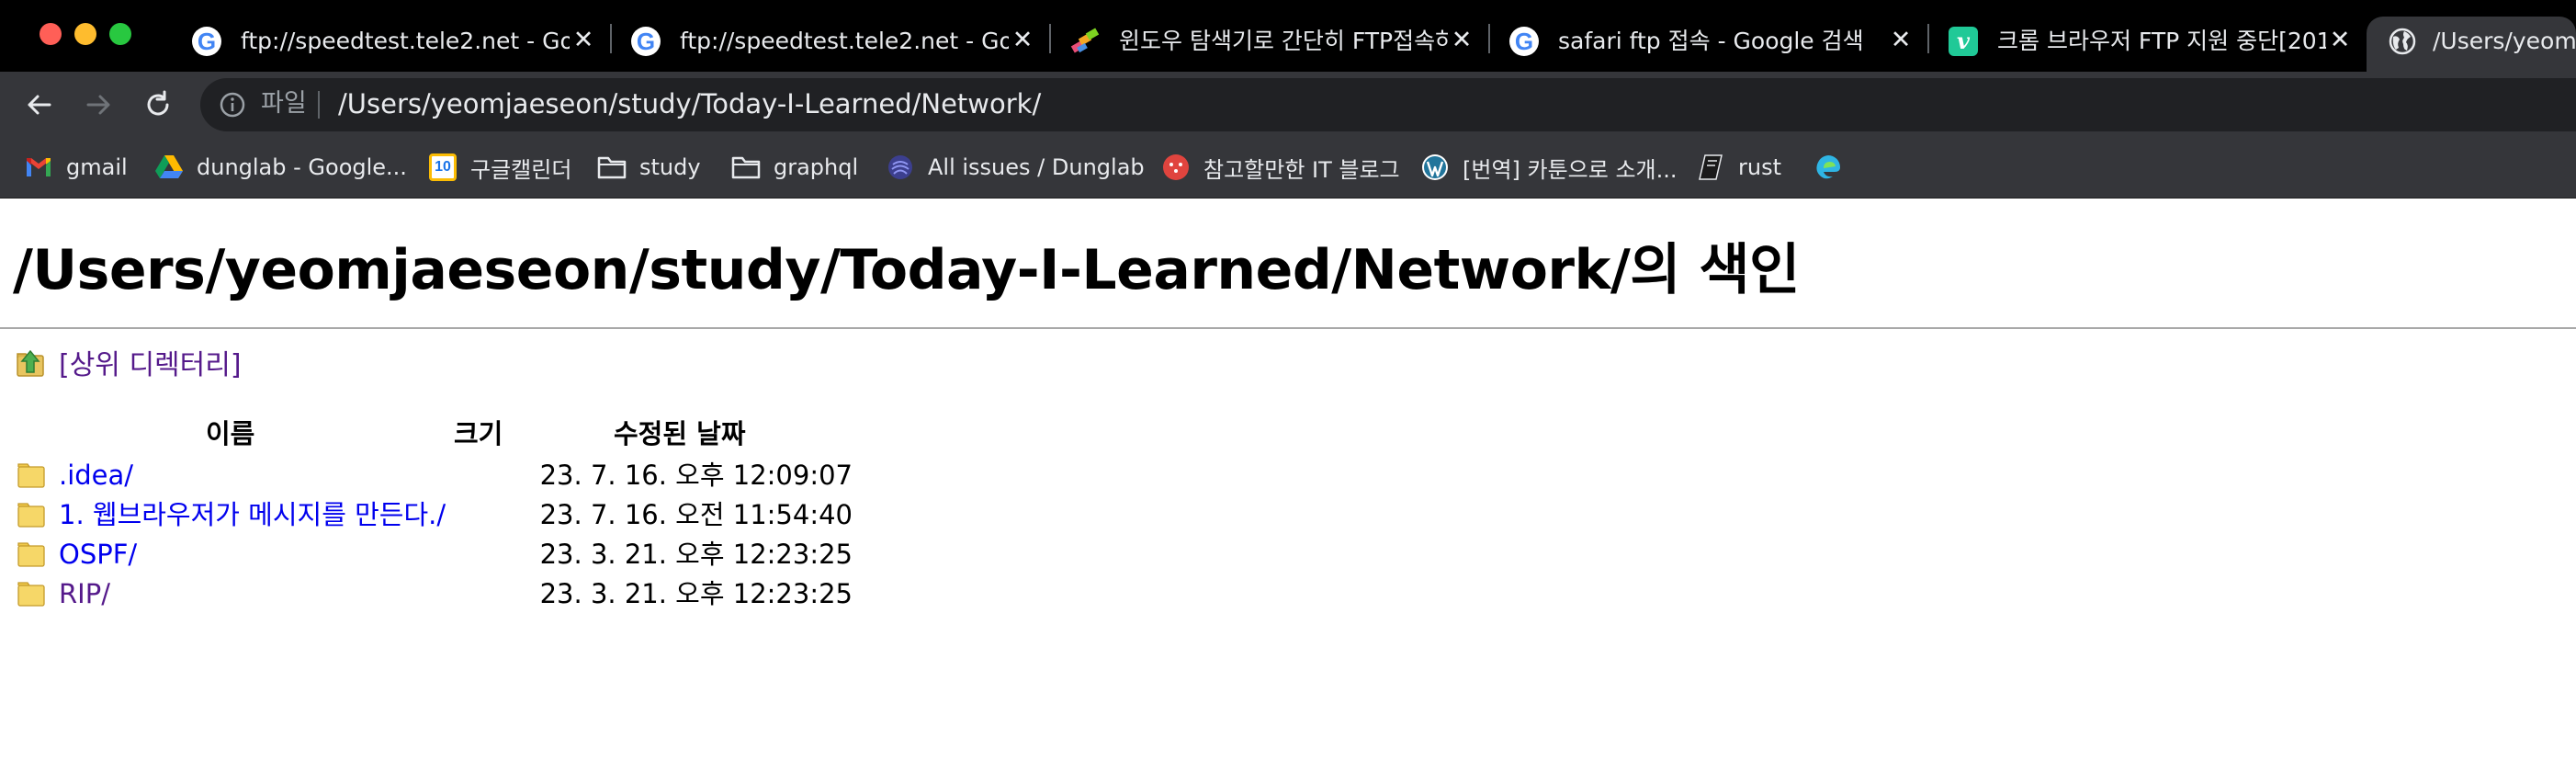  Describe the element at coordinates (670, 167) in the screenshot. I see `bookmark-label: study` at that location.